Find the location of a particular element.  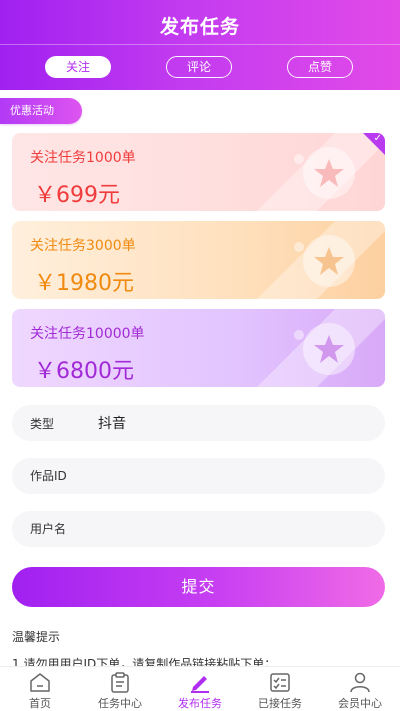

tab-follow: 关注 is located at coordinates (78, 67).